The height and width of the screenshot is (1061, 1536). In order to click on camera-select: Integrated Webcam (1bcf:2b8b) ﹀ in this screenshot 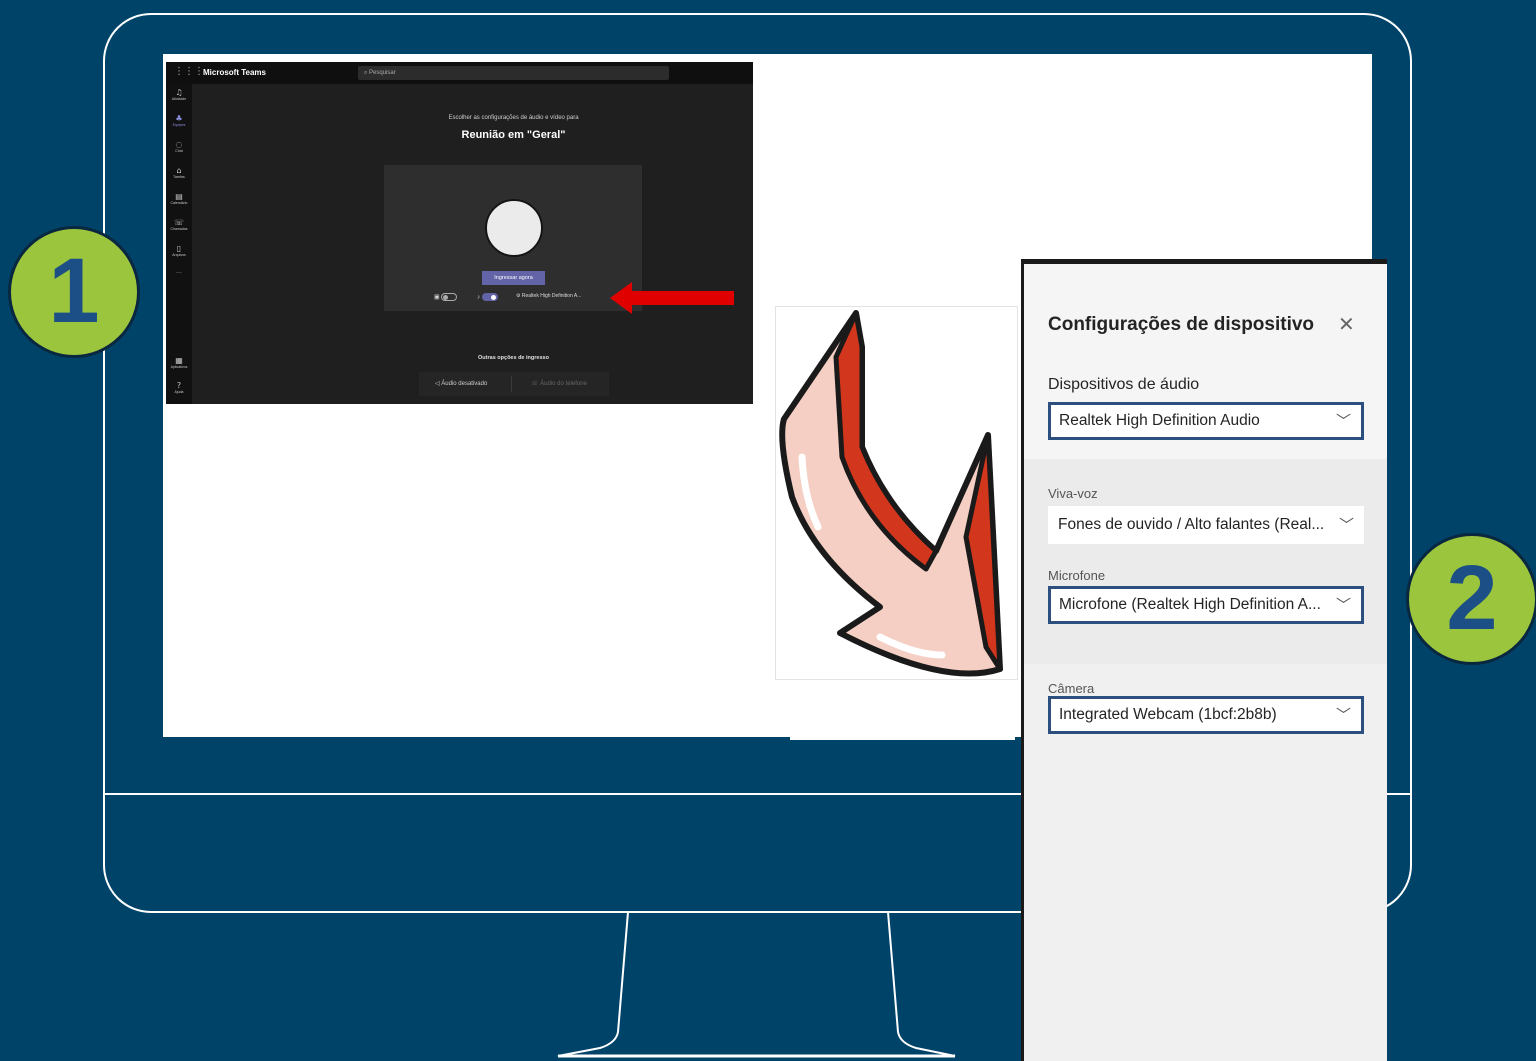, I will do `click(1206, 715)`.